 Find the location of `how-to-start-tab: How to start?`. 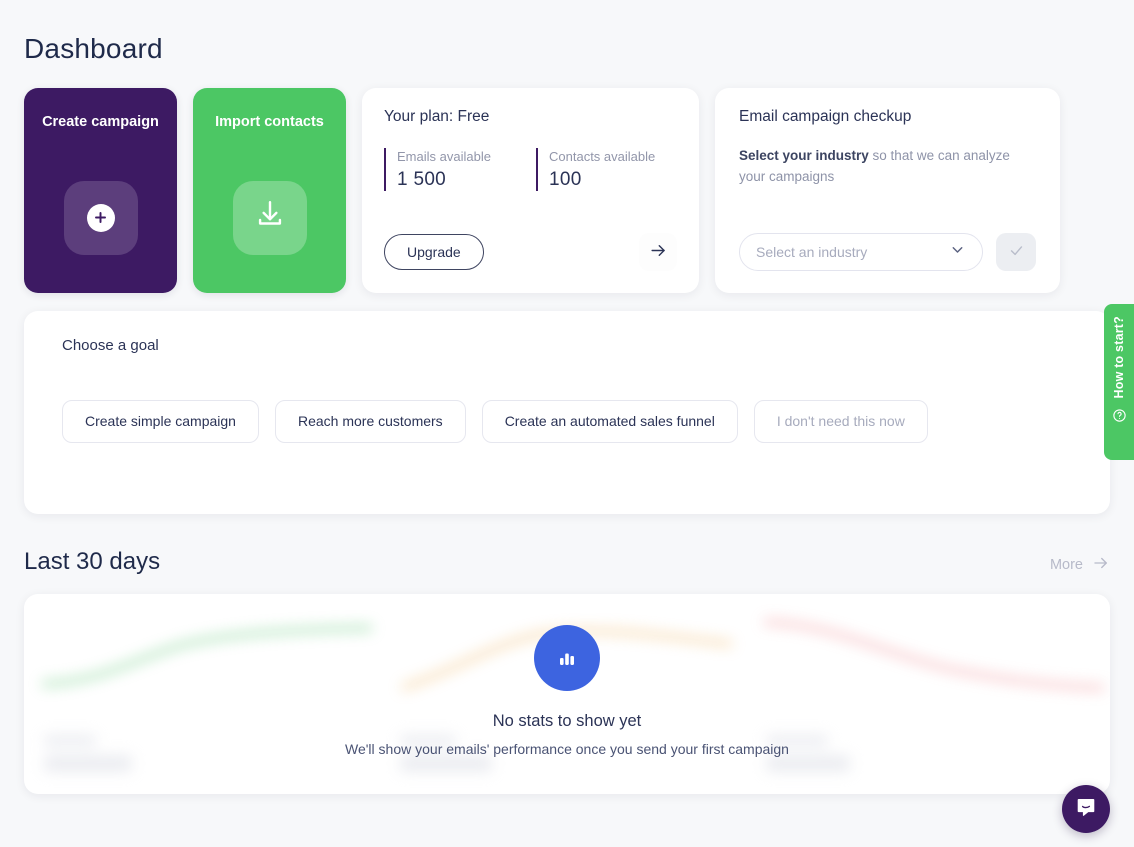

how-to-start-tab: How to start? is located at coordinates (1119, 382).